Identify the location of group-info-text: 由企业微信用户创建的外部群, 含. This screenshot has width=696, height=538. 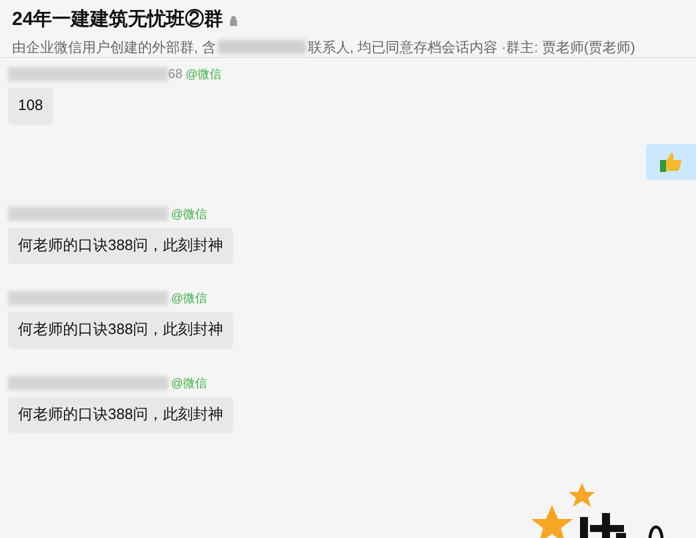
(114, 47).